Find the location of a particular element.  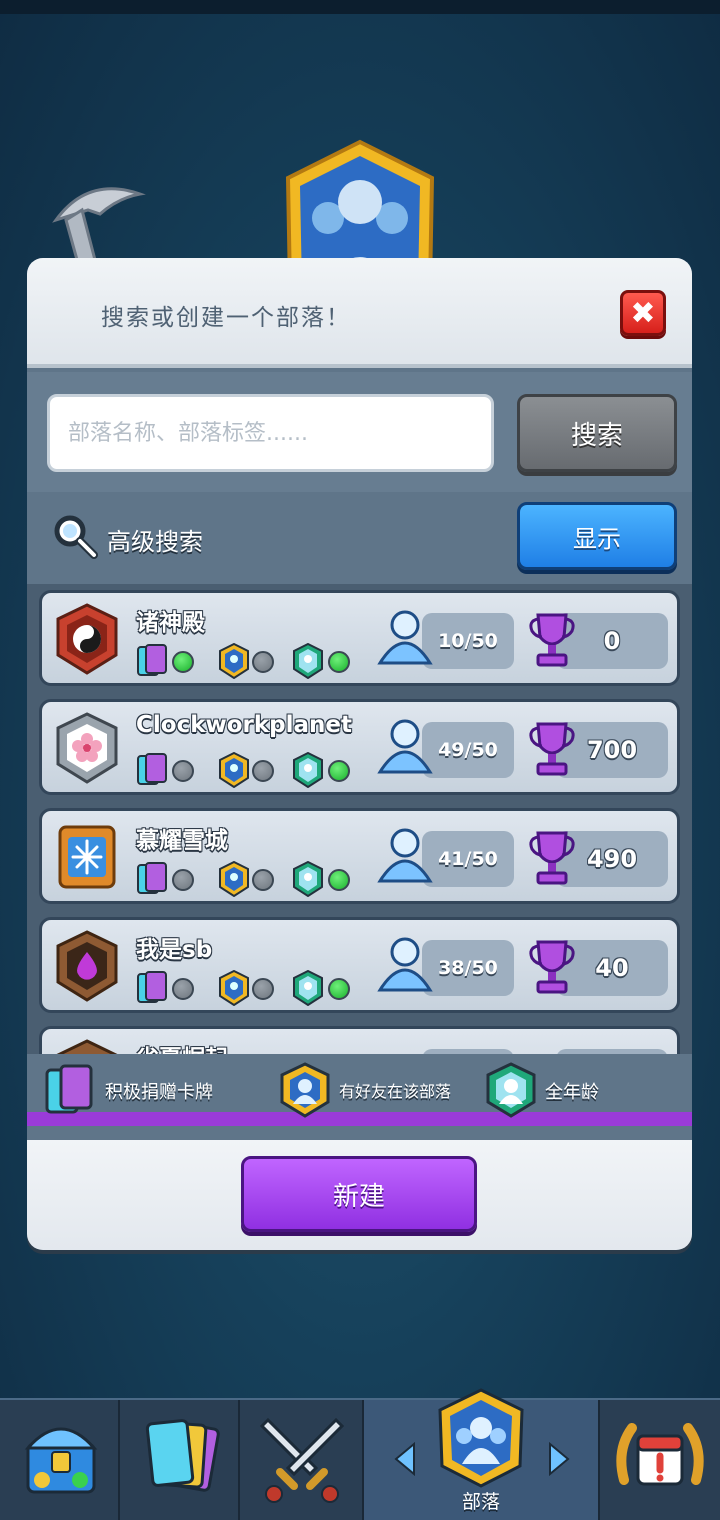

tag-legend: 积极捐赠卡牌 有好友在该部落 全年龄 is located at coordinates (359, 1090).